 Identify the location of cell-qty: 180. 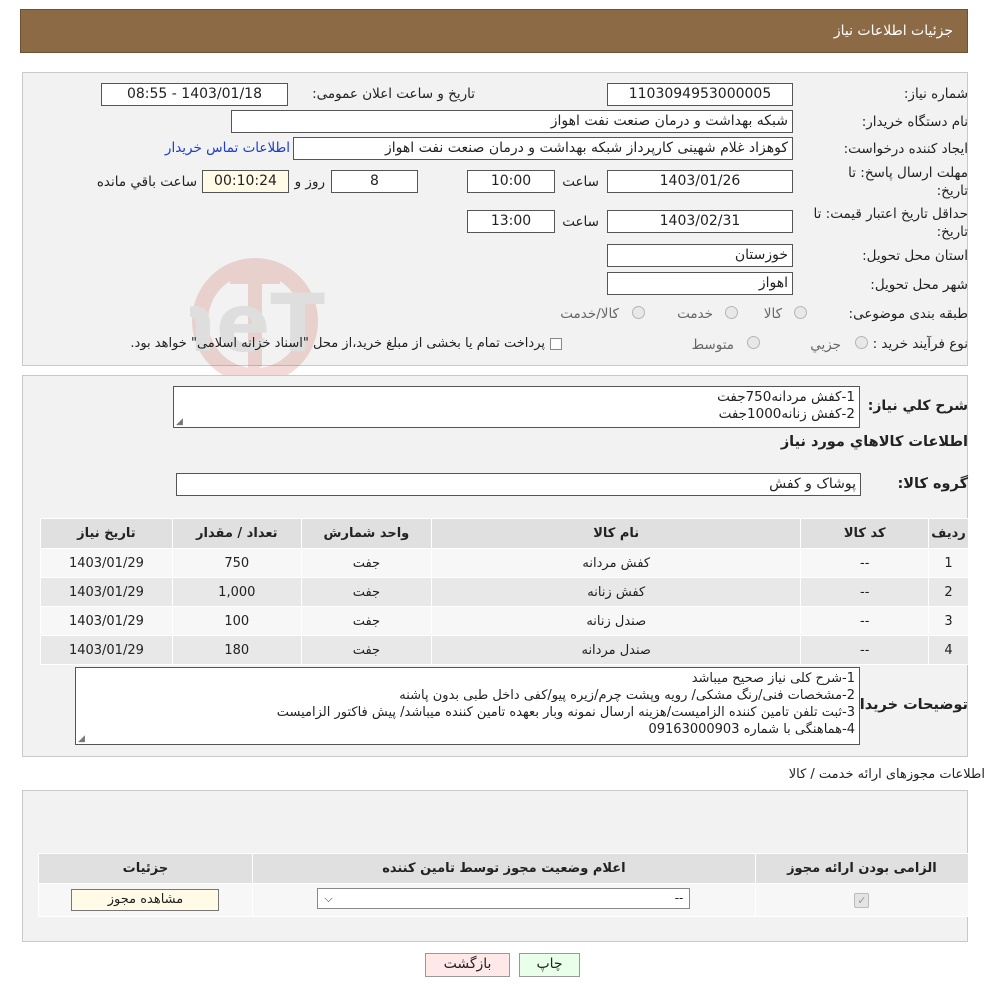
(236, 650).